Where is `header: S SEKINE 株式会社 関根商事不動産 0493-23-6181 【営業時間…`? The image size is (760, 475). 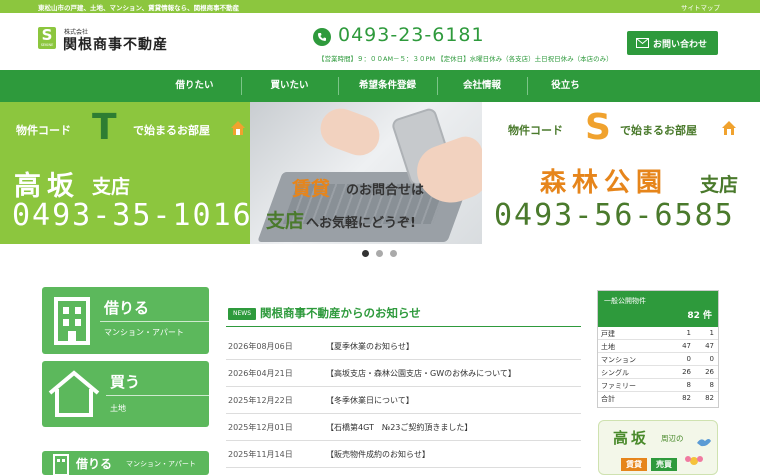
header: S SEKINE 株式会社 関根商事不動産 0493-23-6181 【営業時間… is located at coordinates (380, 41).